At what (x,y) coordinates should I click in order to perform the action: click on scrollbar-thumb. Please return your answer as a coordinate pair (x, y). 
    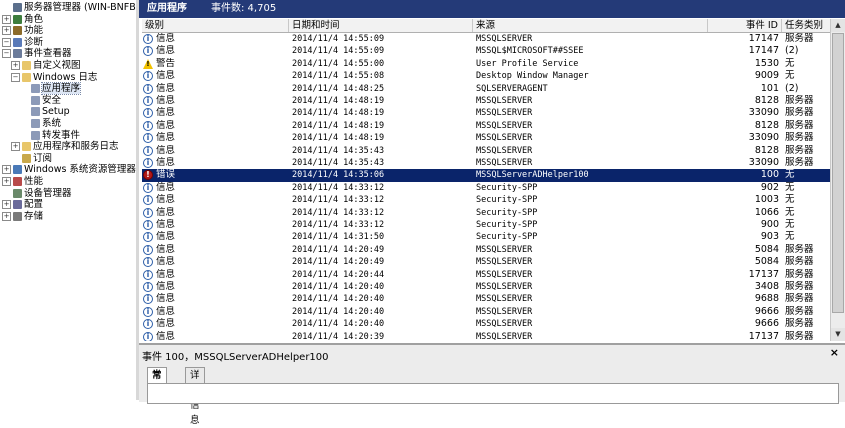
    Looking at the image, I should click on (838, 173).